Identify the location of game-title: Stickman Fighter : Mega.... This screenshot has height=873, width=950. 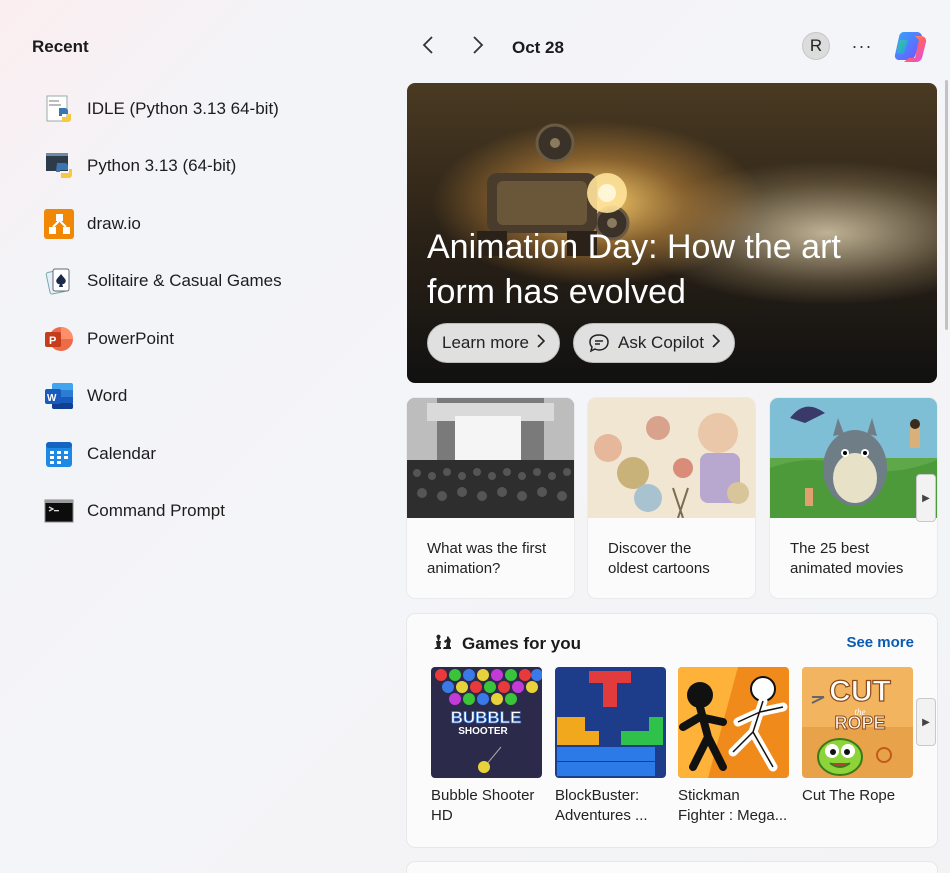
(733, 805).